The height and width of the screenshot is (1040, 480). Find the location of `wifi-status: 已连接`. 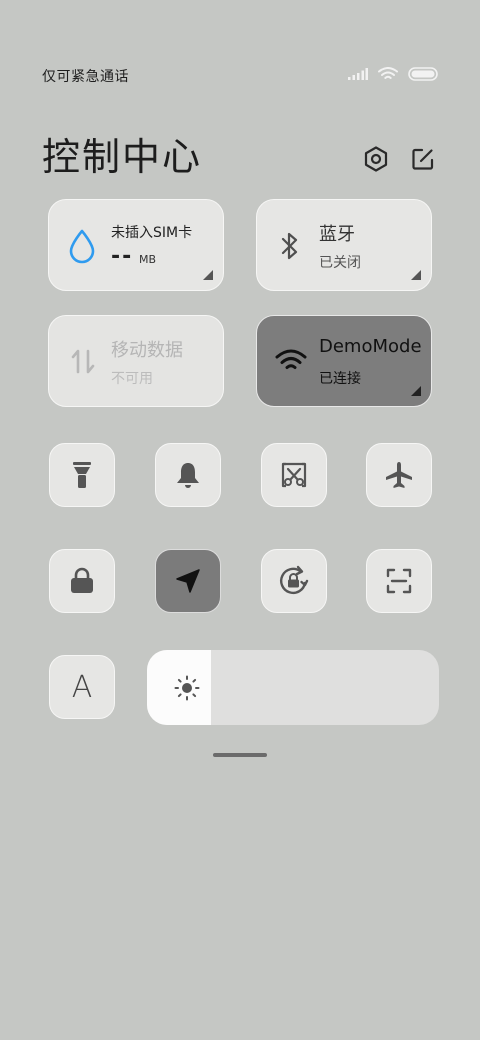

wifi-status: 已连接 is located at coordinates (340, 379).